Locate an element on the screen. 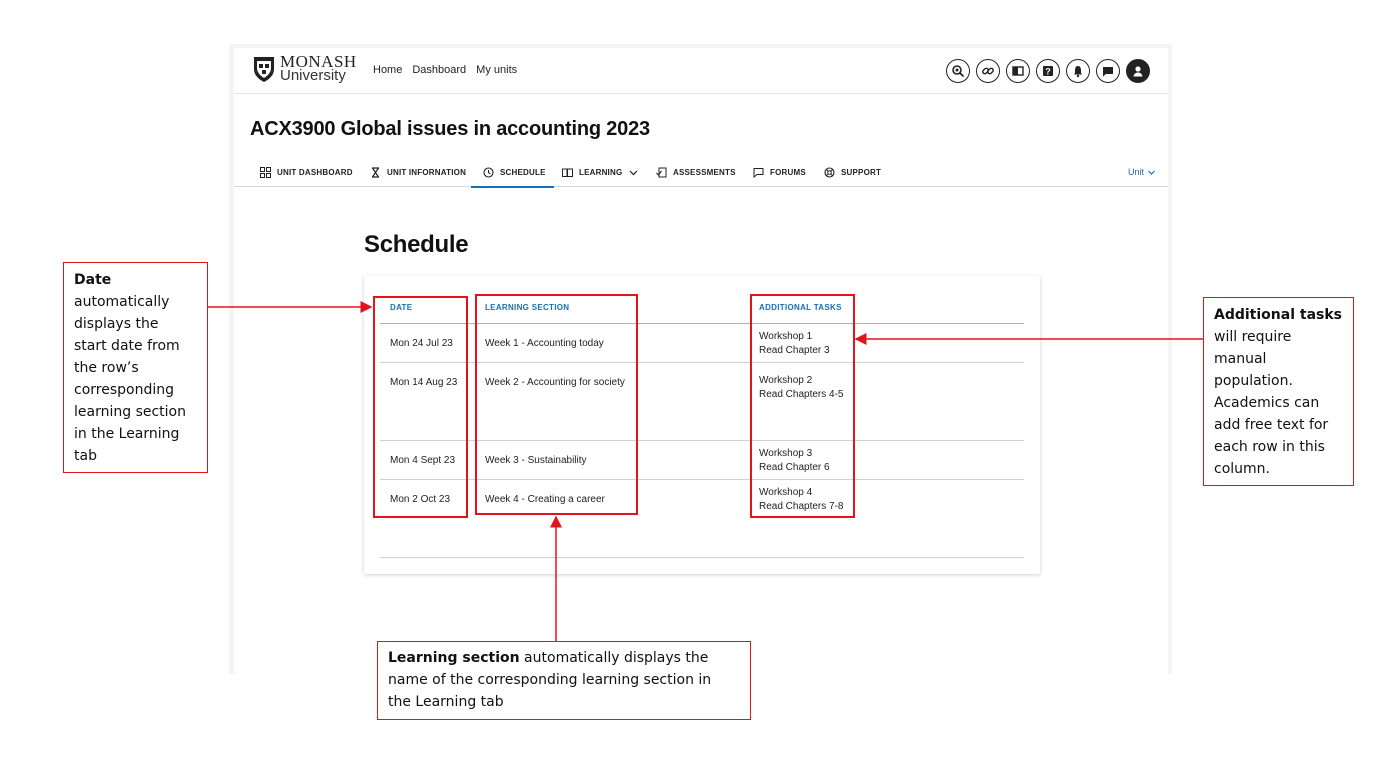  comment-icon is located at coordinates (758, 173).